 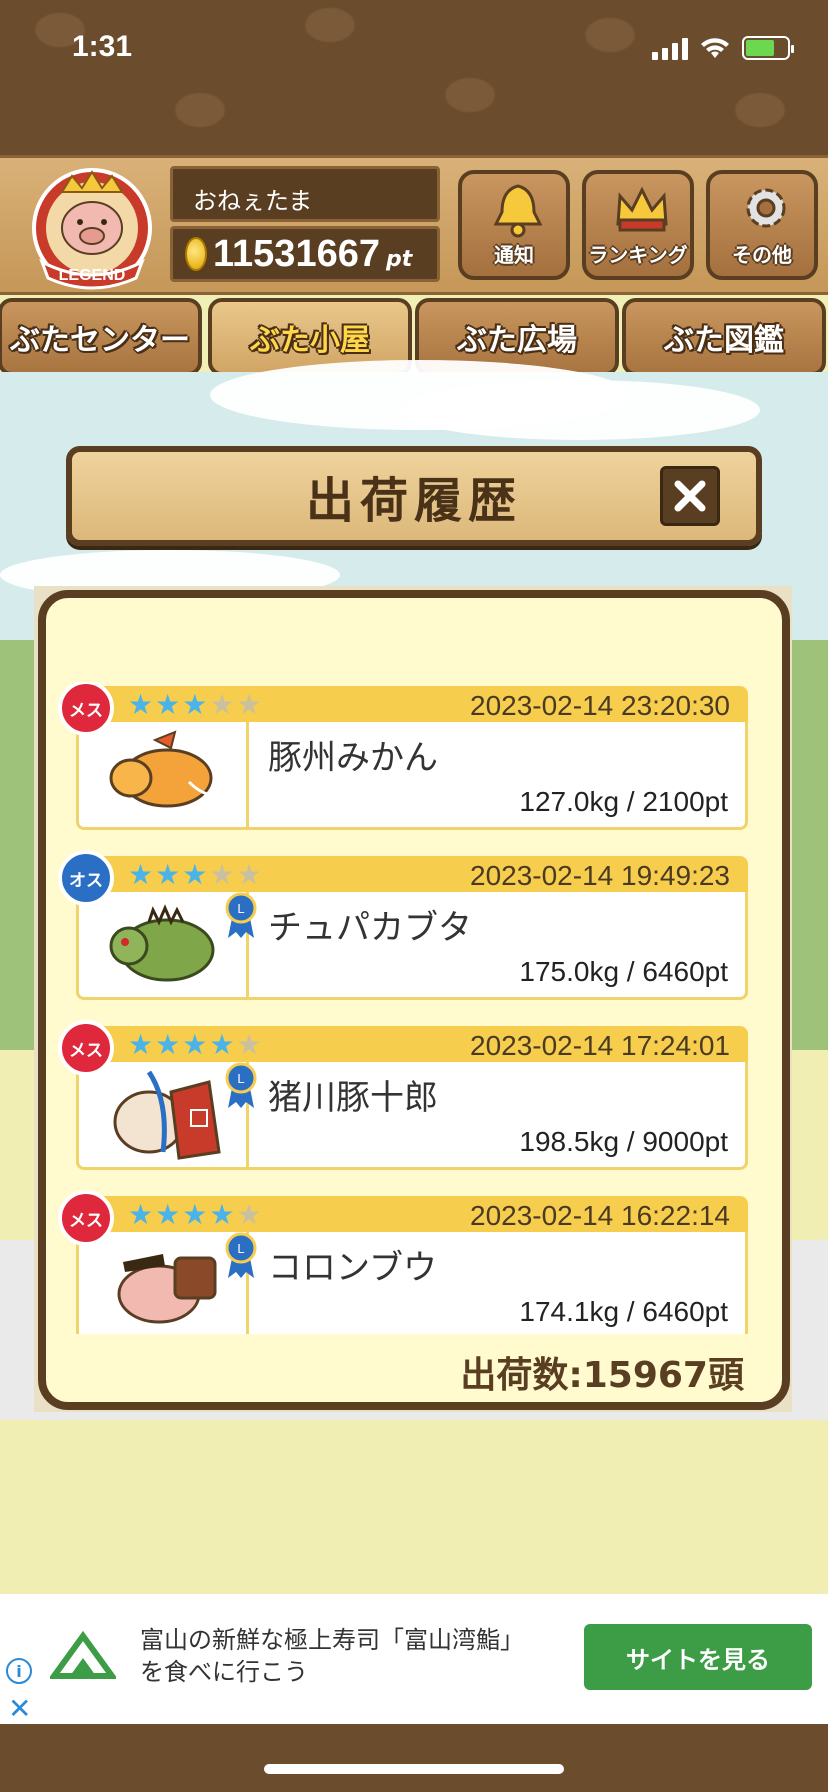 I want to click on cellular-signal-icon, so click(x=670, y=49).